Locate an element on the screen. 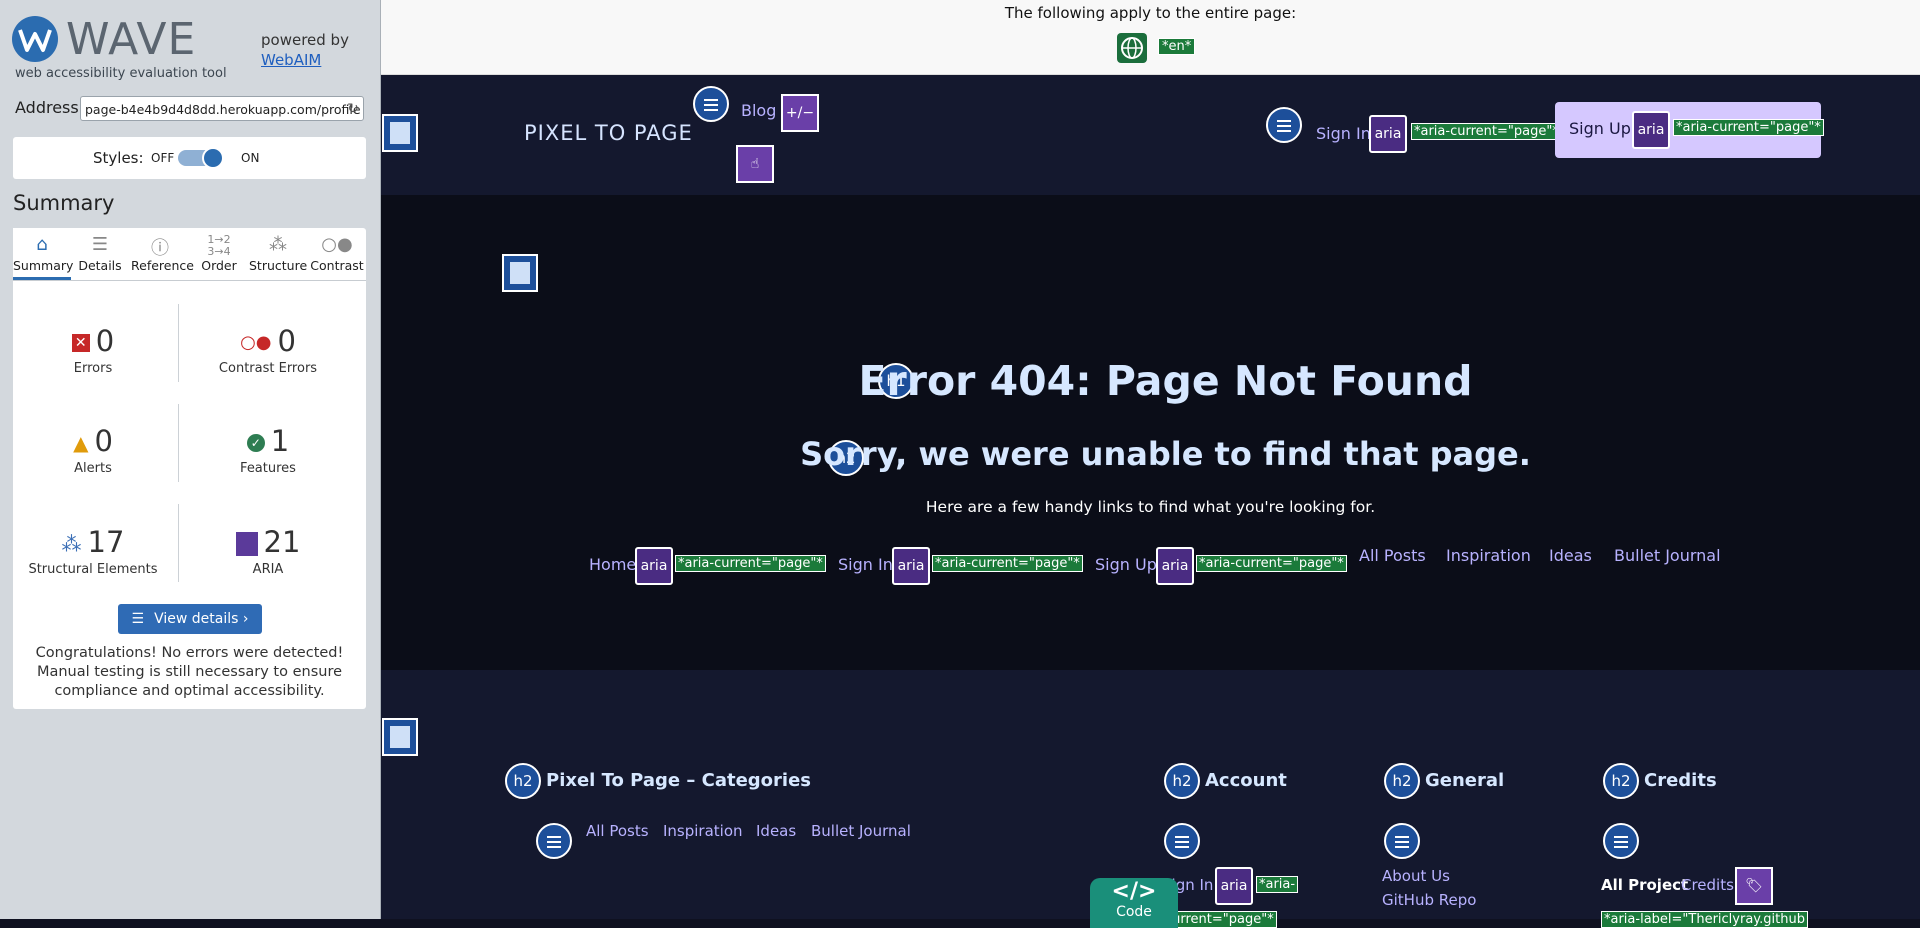  link-bullet-journal: Bullet Journal is located at coordinates (1667, 555).